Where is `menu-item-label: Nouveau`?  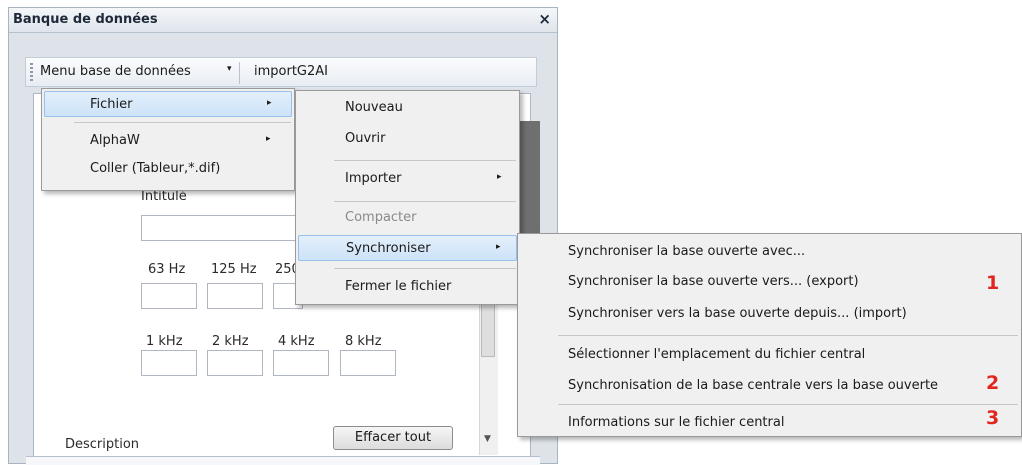
menu-item-label: Nouveau is located at coordinates (374, 107).